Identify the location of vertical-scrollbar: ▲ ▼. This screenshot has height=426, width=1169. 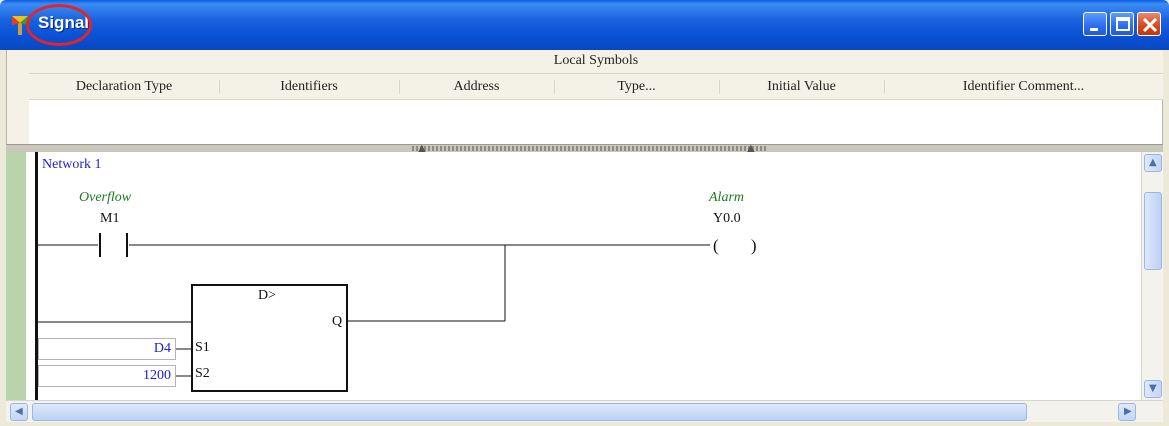
(1152, 276).